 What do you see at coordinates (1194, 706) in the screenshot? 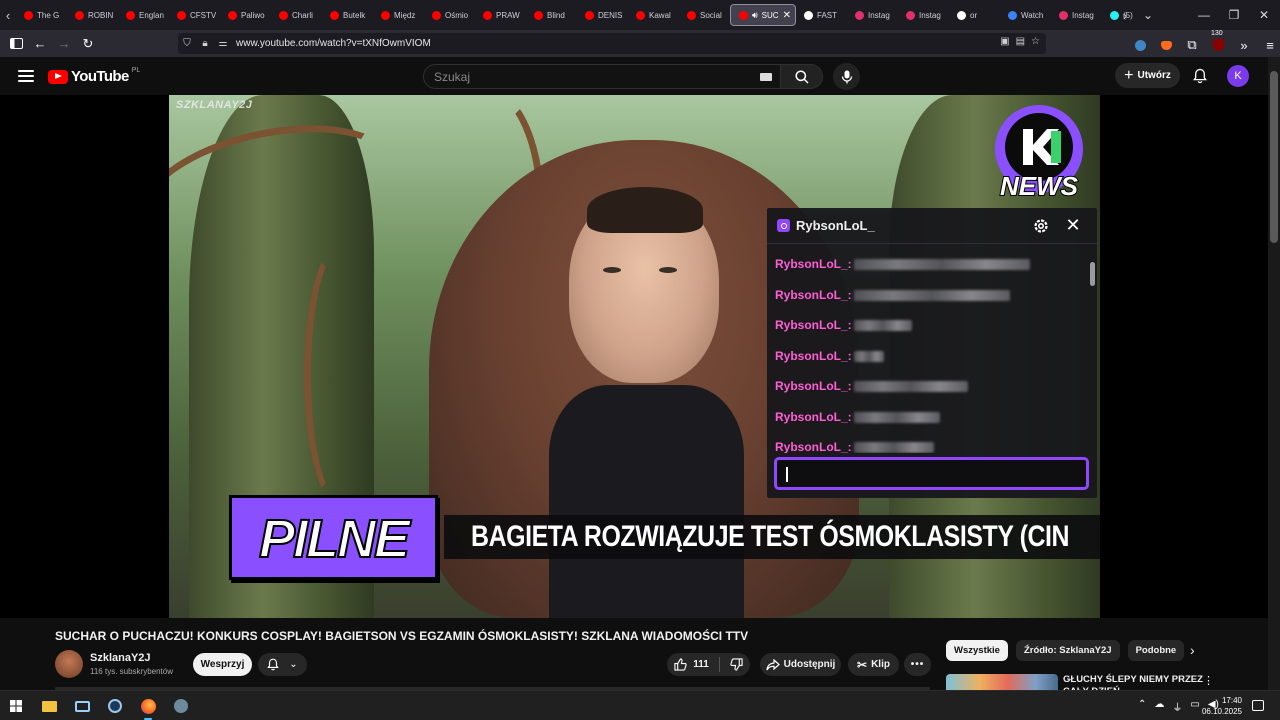
I see `network-icon: ▭` at bounding box center [1194, 706].